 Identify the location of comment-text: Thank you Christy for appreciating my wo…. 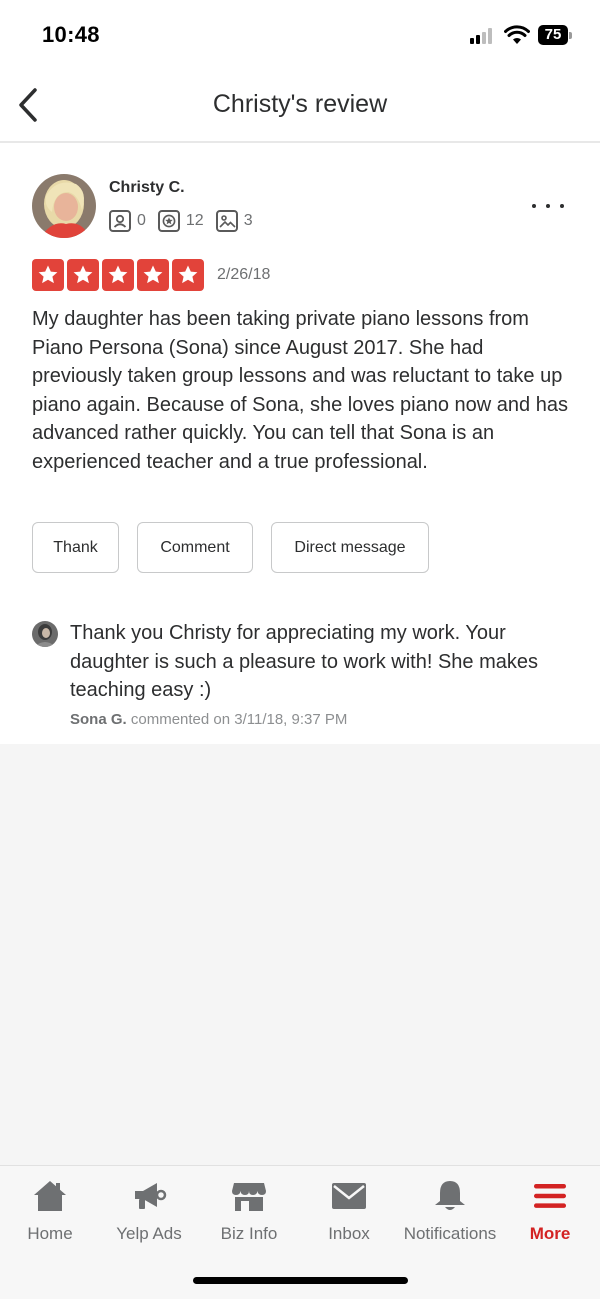
(304, 661).